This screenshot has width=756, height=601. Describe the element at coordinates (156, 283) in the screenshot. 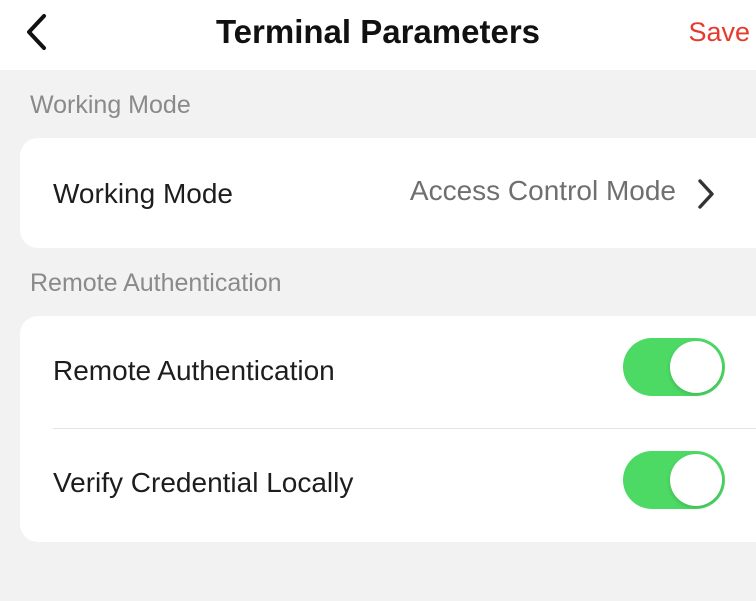

I see `section-header-remote-authentication: Remote Authentication` at that location.